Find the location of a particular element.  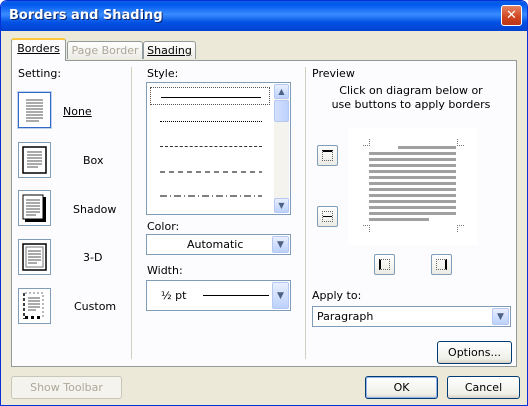

setting-none-button is located at coordinates (34, 110).